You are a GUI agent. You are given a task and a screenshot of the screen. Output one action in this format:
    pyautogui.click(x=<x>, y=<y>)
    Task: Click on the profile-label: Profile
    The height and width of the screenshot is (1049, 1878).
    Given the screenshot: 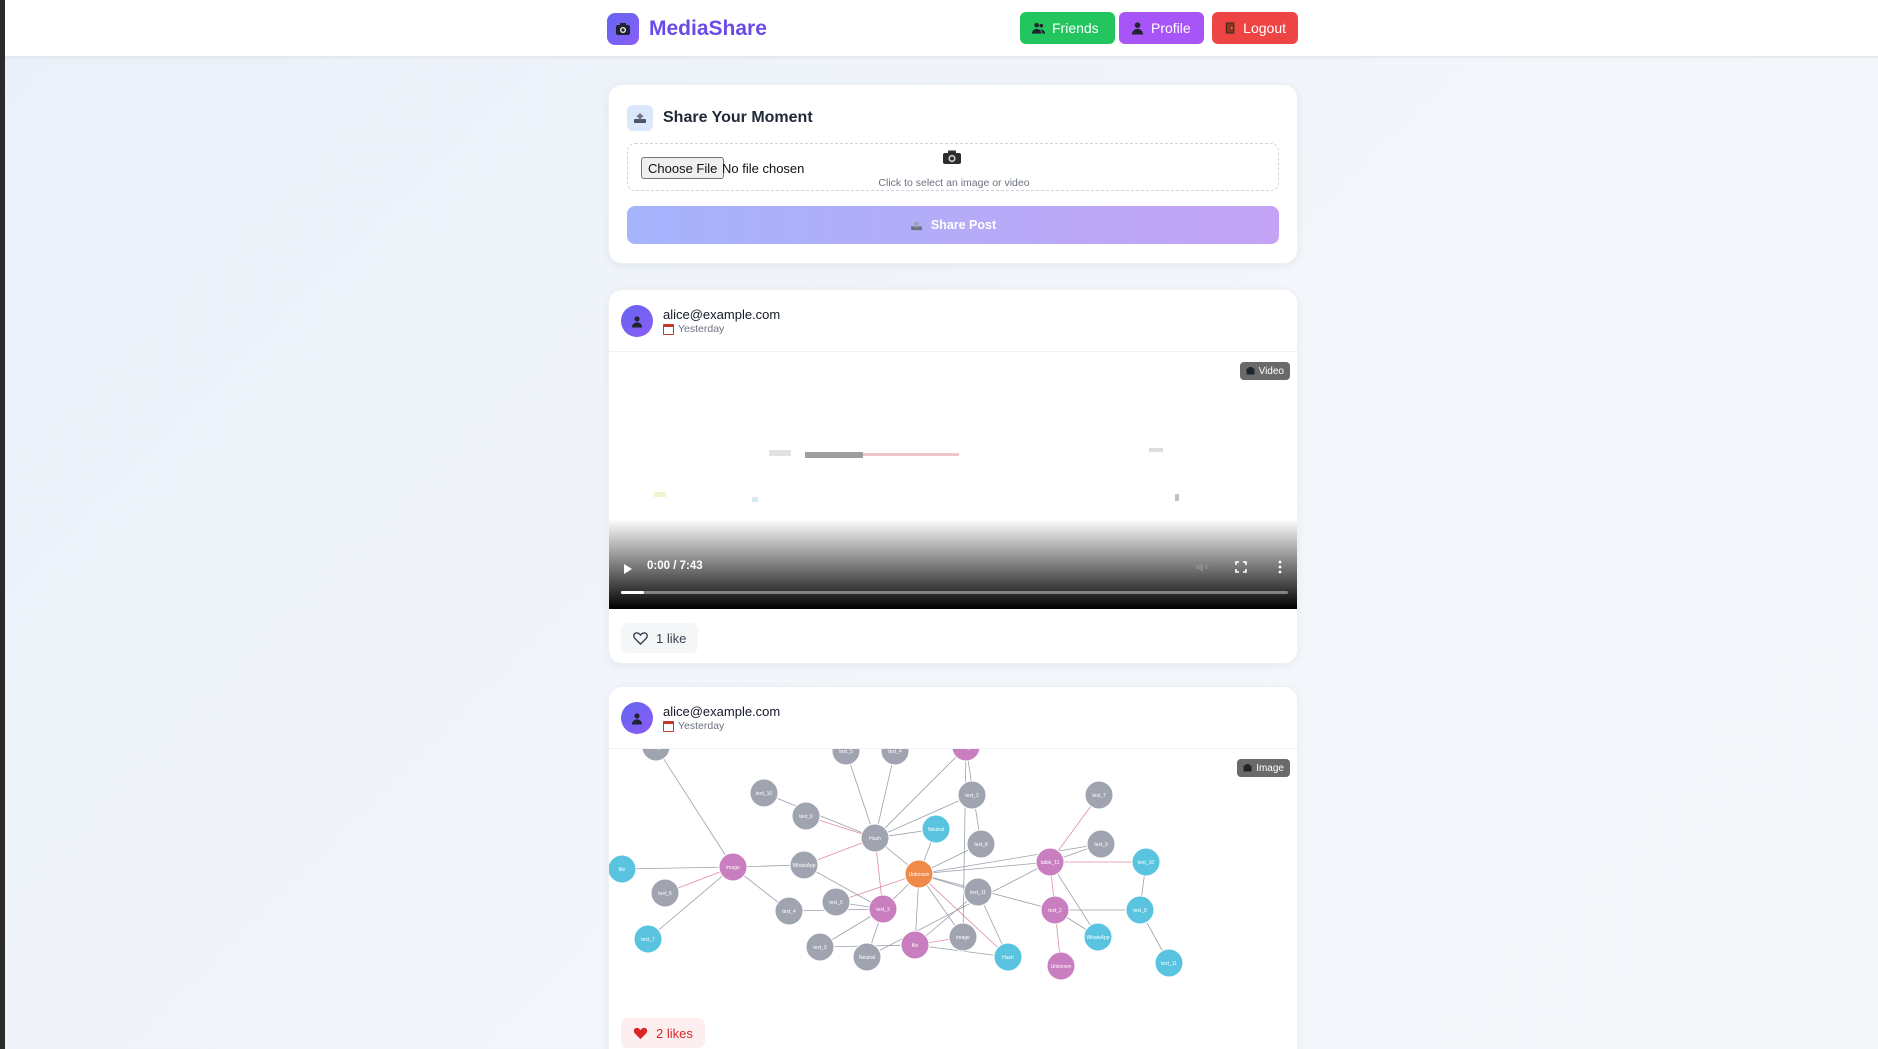 What is the action you would take?
    pyautogui.click(x=1171, y=28)
    